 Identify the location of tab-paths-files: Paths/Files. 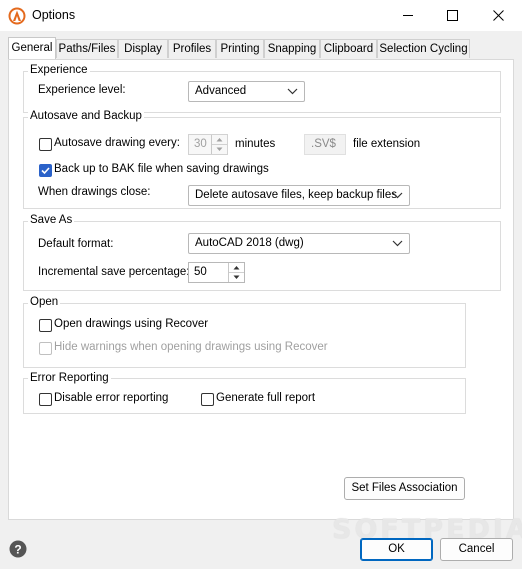
(87, 48).